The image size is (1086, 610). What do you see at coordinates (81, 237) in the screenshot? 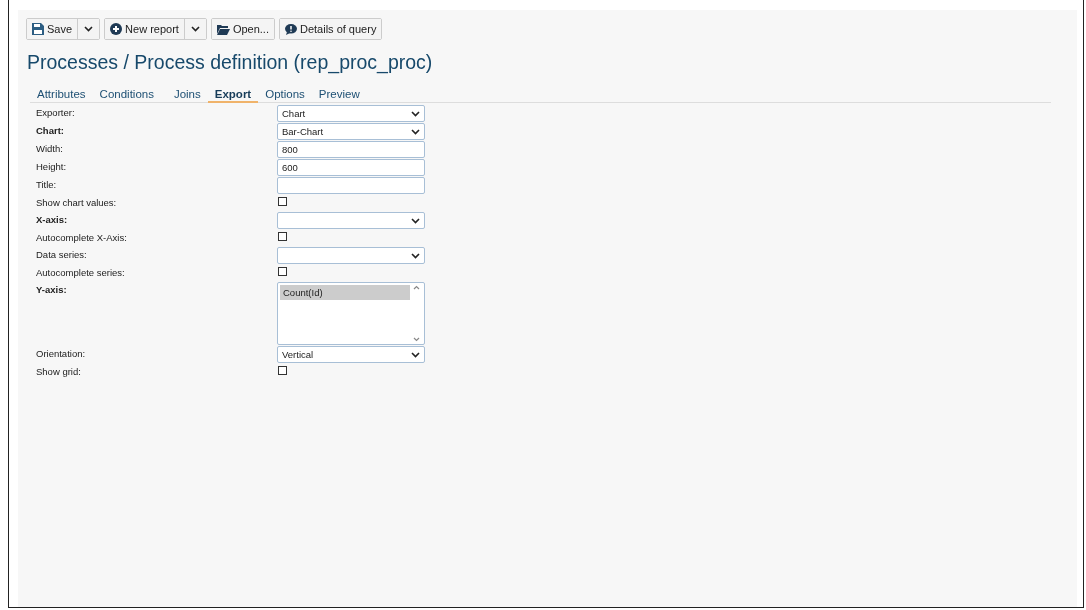
I see `field-label: Autocomplete X-Axis:` at bounding box center [81, 237].